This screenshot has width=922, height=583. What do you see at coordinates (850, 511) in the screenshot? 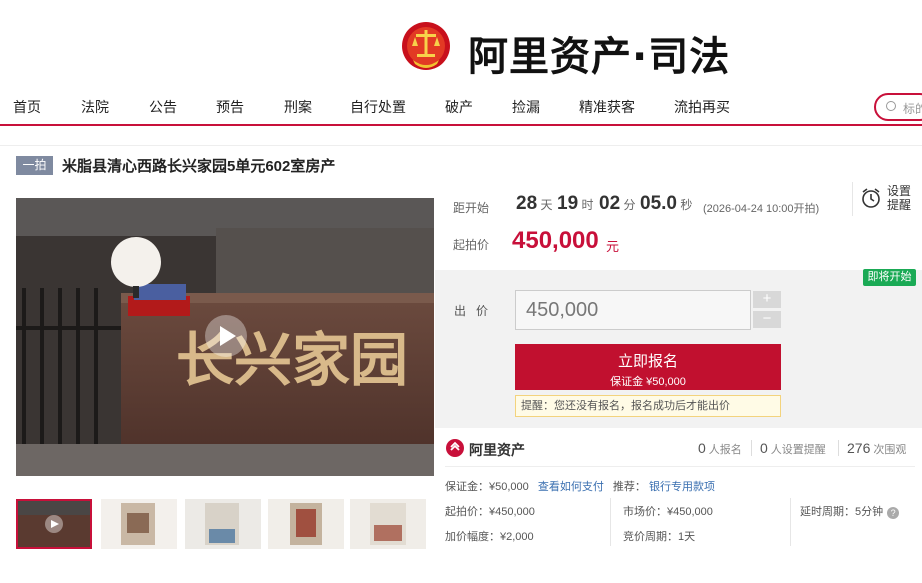
I see `extension-period-detail: 延时周期：5分钟?` at bounding box center [850, 511].